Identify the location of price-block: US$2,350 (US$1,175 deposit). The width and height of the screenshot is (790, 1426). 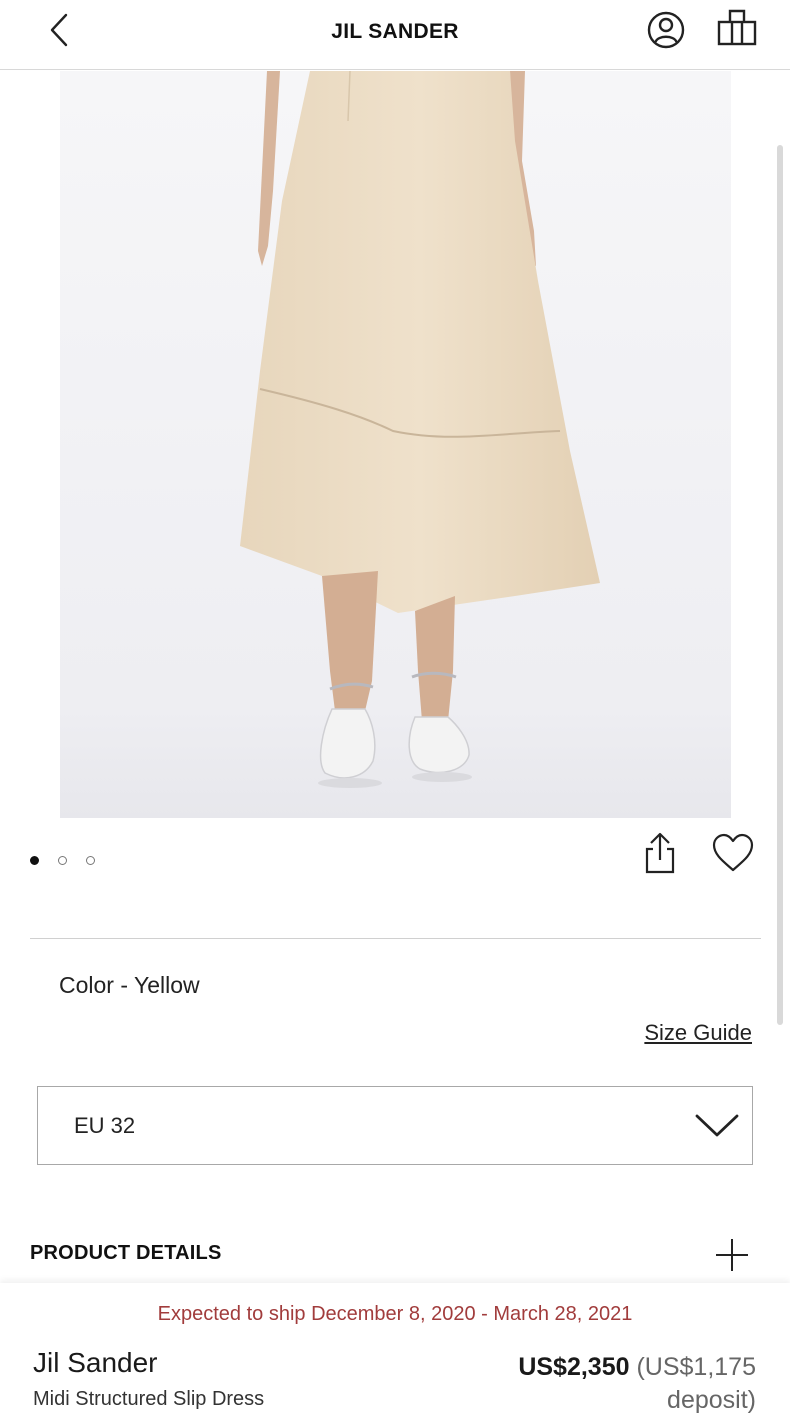
(611, 1384).